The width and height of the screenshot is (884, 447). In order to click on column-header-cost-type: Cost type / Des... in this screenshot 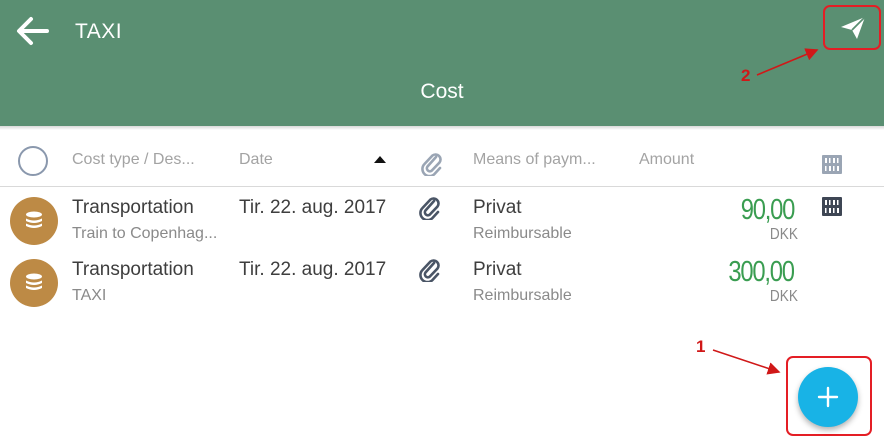, I will do `click(133, 160)`.